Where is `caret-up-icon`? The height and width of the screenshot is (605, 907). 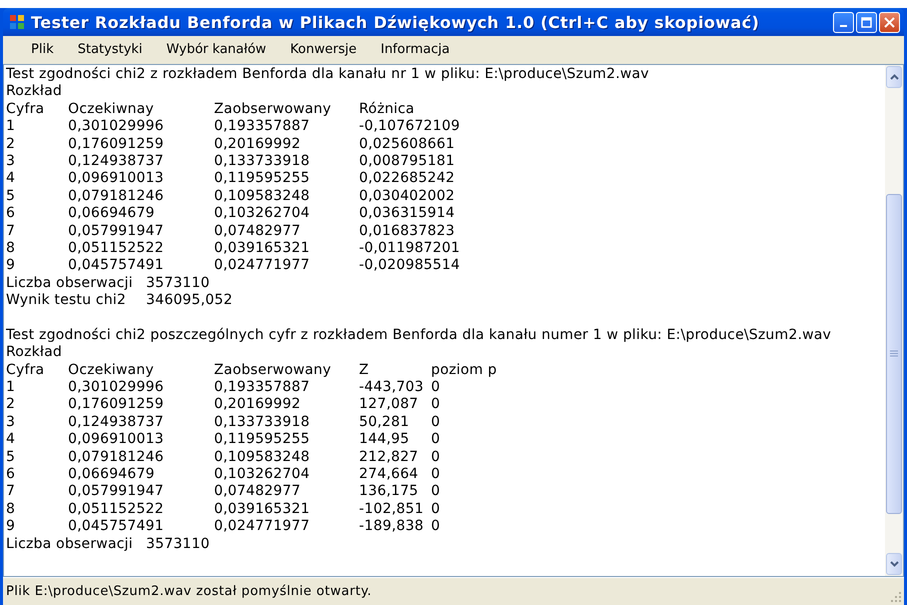 caret-up-icon is located at coordinates (894, 77).